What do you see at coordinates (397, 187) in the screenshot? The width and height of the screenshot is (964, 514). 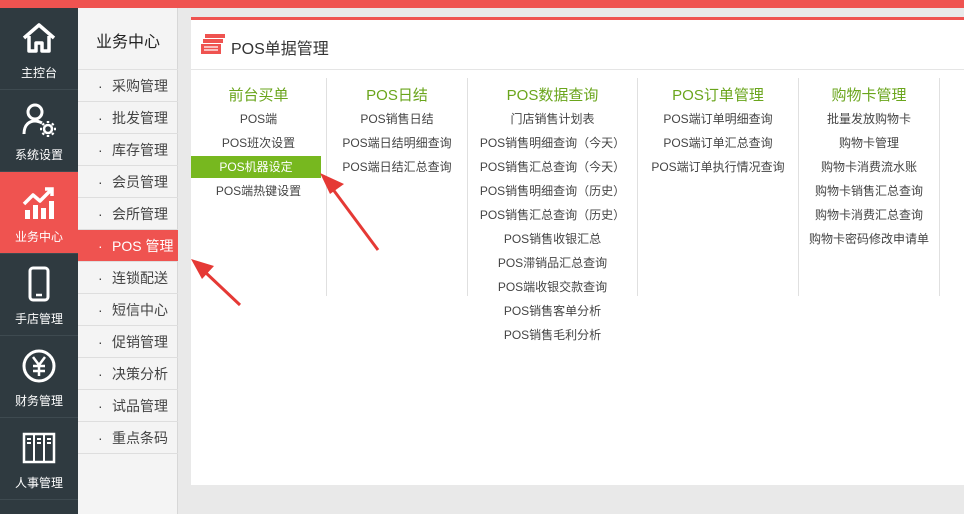 I see `column-pos-daily-close: POS日结 POS销售日结 POS端日结明细查询 POS端日结汇总查询` at bounding box center [397, 187].